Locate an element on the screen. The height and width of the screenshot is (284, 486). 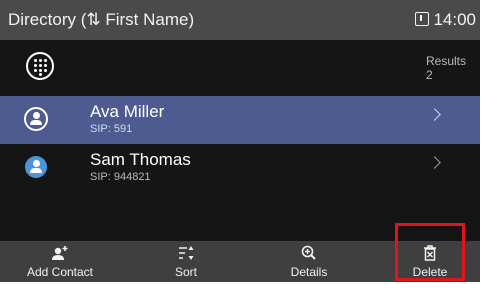
clock-icon is located at coordinates (422, 19).